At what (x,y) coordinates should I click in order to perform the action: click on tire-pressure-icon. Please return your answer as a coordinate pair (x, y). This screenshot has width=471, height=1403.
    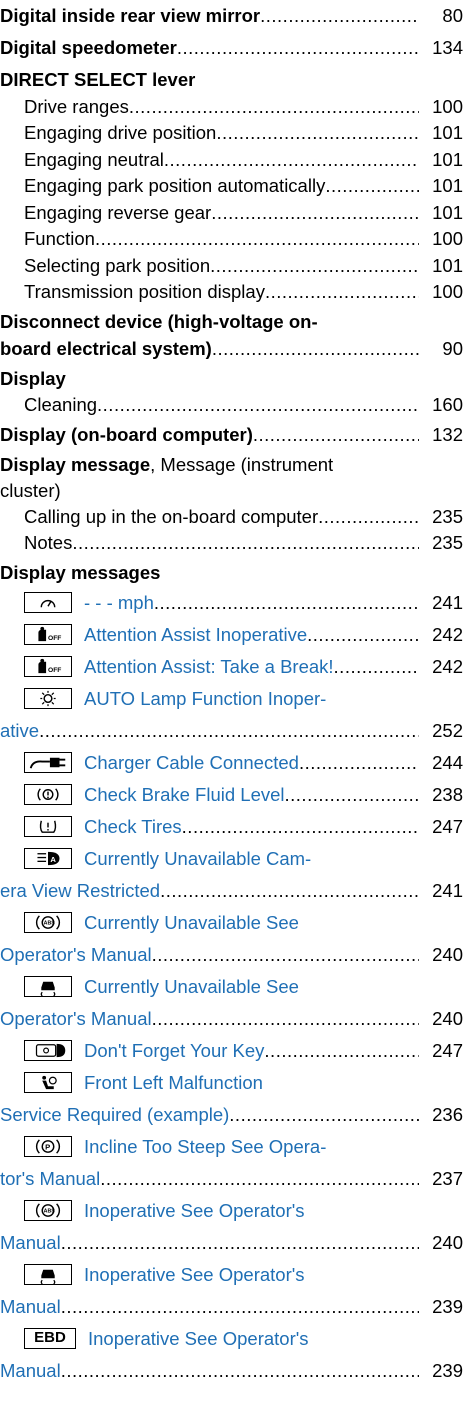
    Looking at the image, I should click on (48, 826).